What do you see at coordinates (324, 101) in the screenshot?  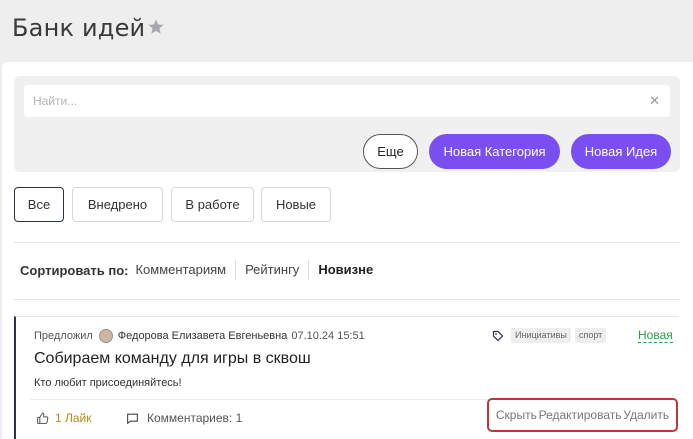 I see `search-input` at bounding box center [324, 101].